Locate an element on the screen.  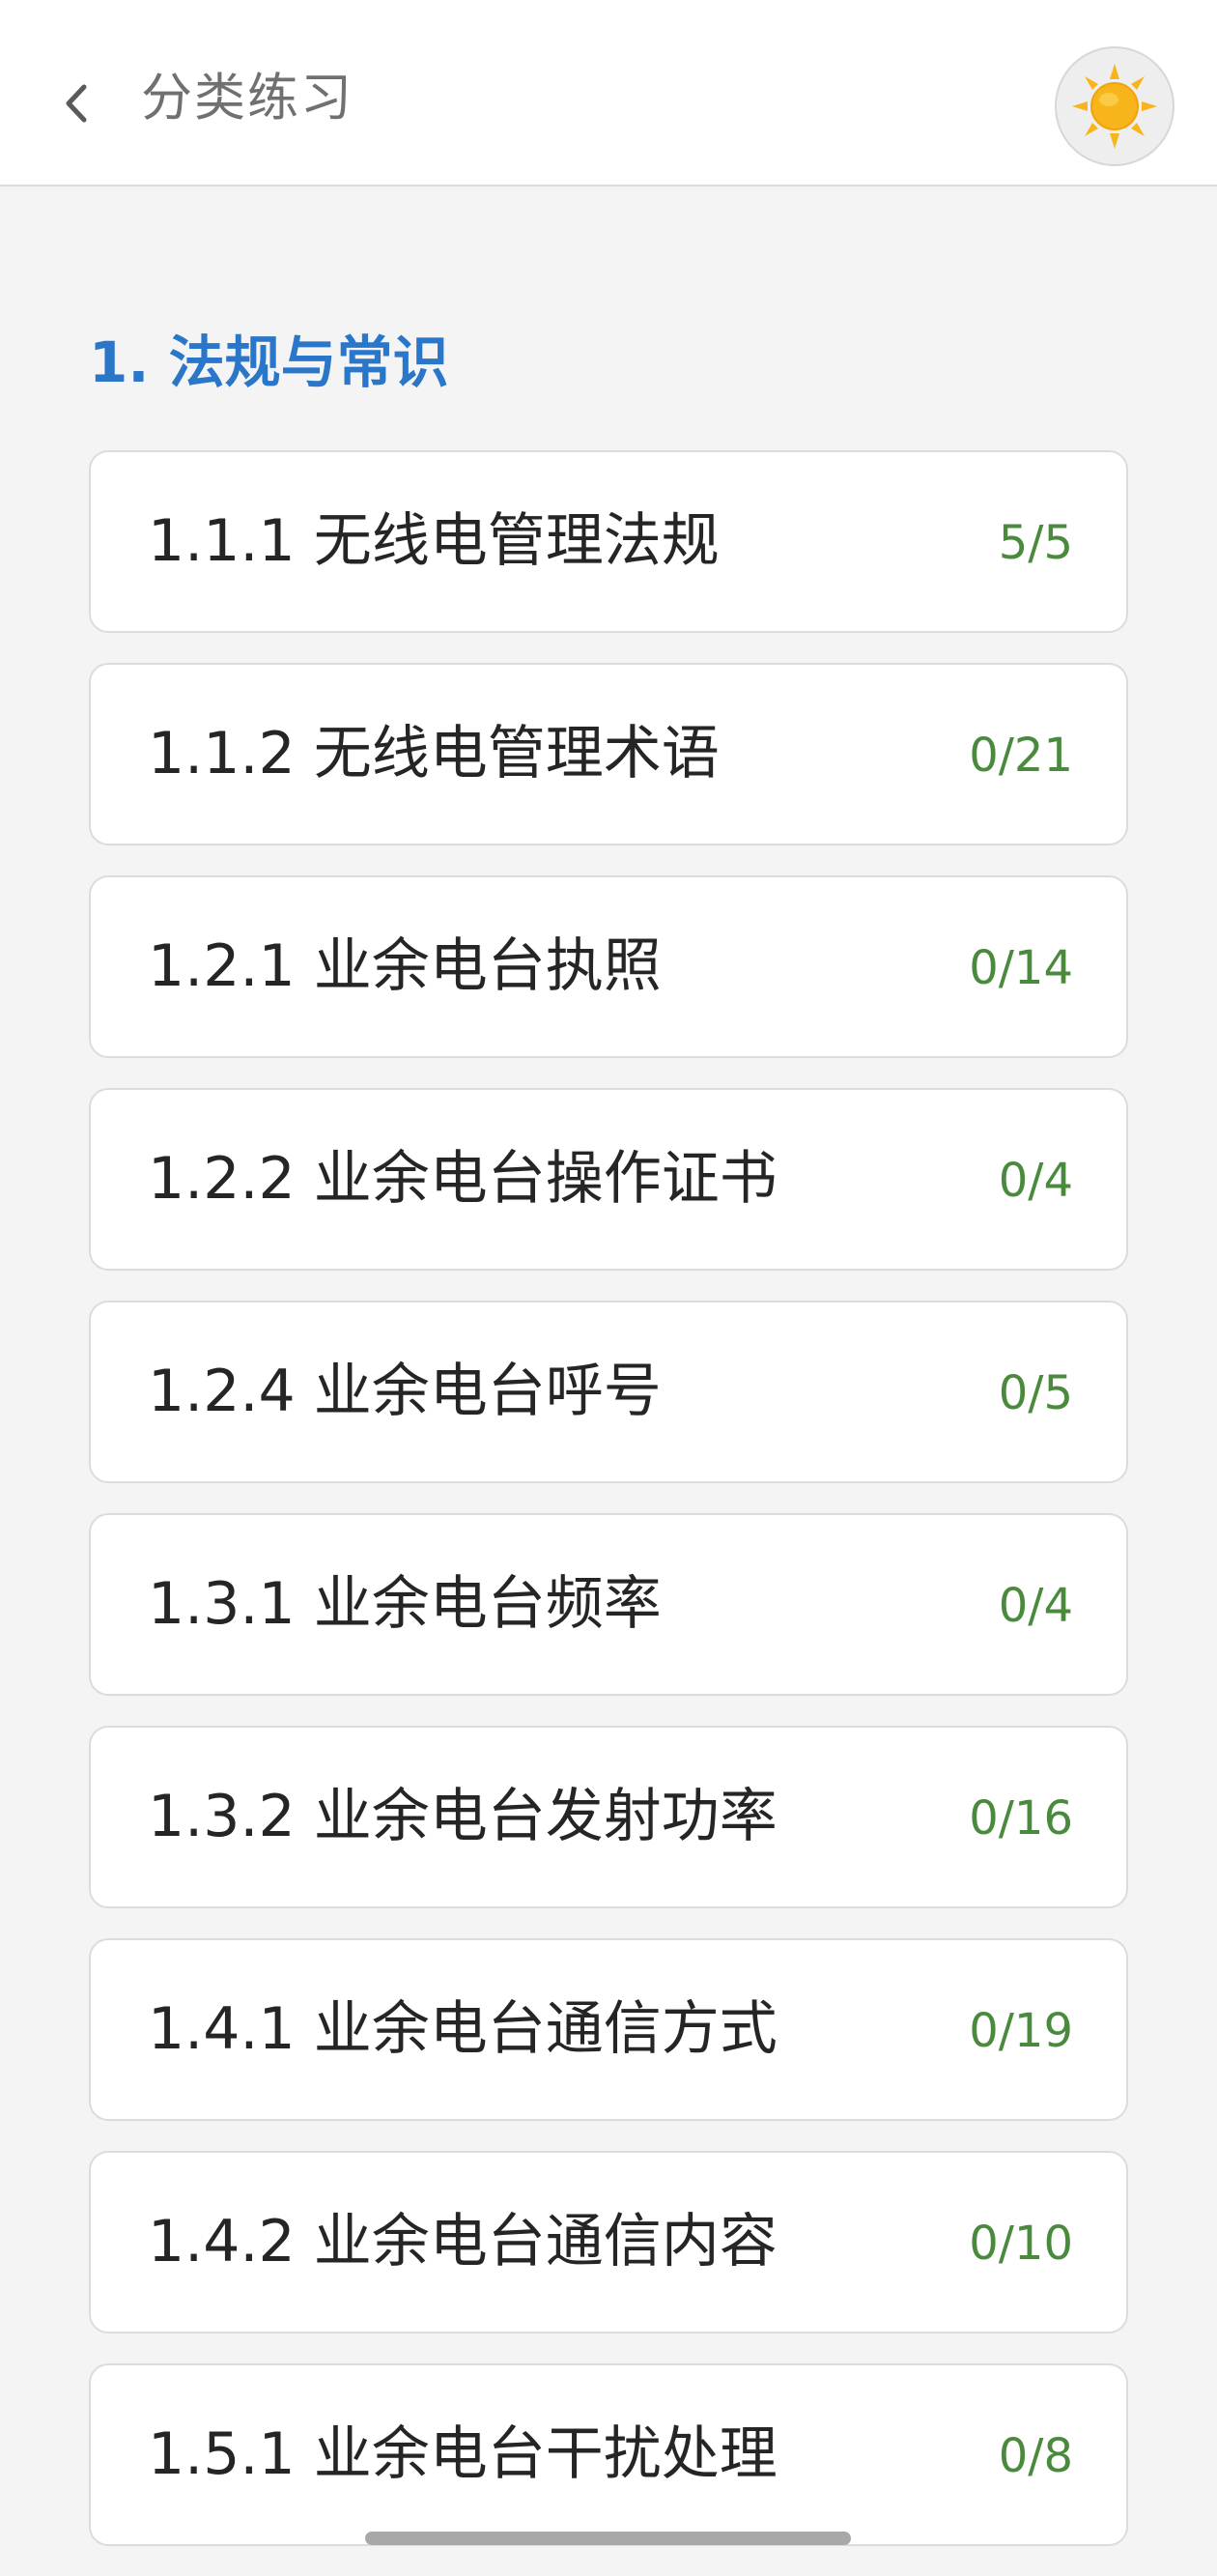
category-item-label: 1.2.1 业余电台执照 is located at coordinates (405, 966).